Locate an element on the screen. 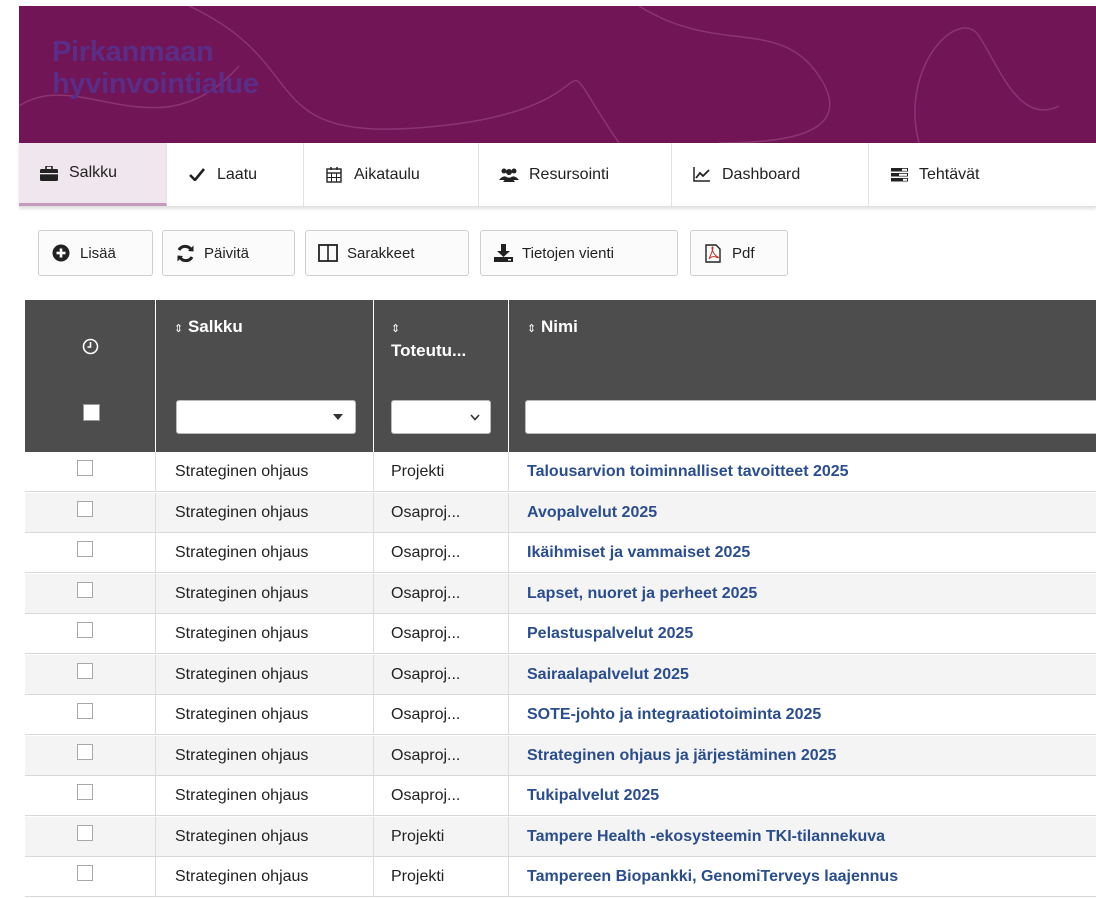 This screenshot has height=898, width=1096. columns-button: Sarakkeet is located at coordinates (387, 253).